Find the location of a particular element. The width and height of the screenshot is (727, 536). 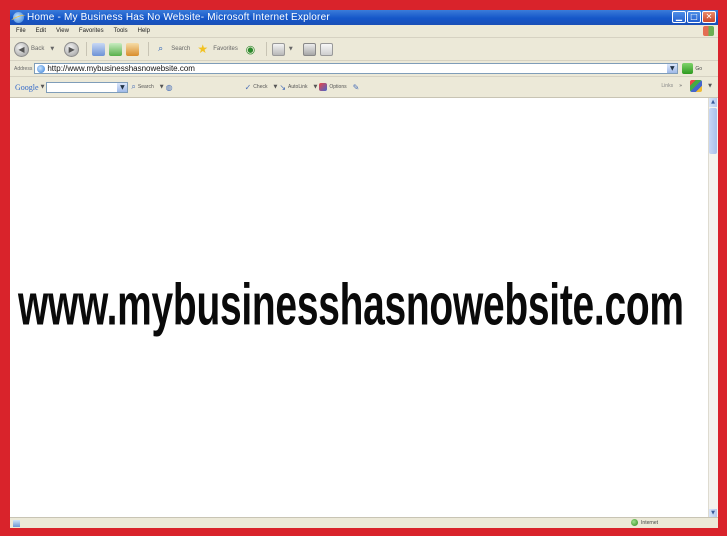

back-button: ◀ is located at coordinates (21, 49).